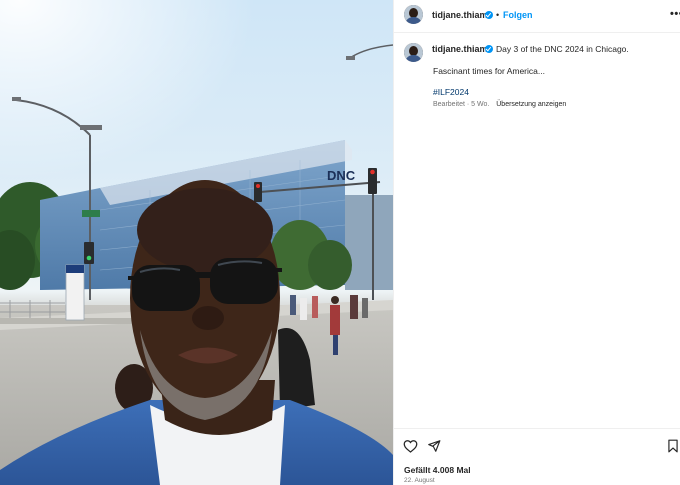 The height and width of the screenshot is (485, 680). What do you see at coordinates (673, 448) in the screenshot?
I see `bookmark-icon` at bounding box center [673, 448].